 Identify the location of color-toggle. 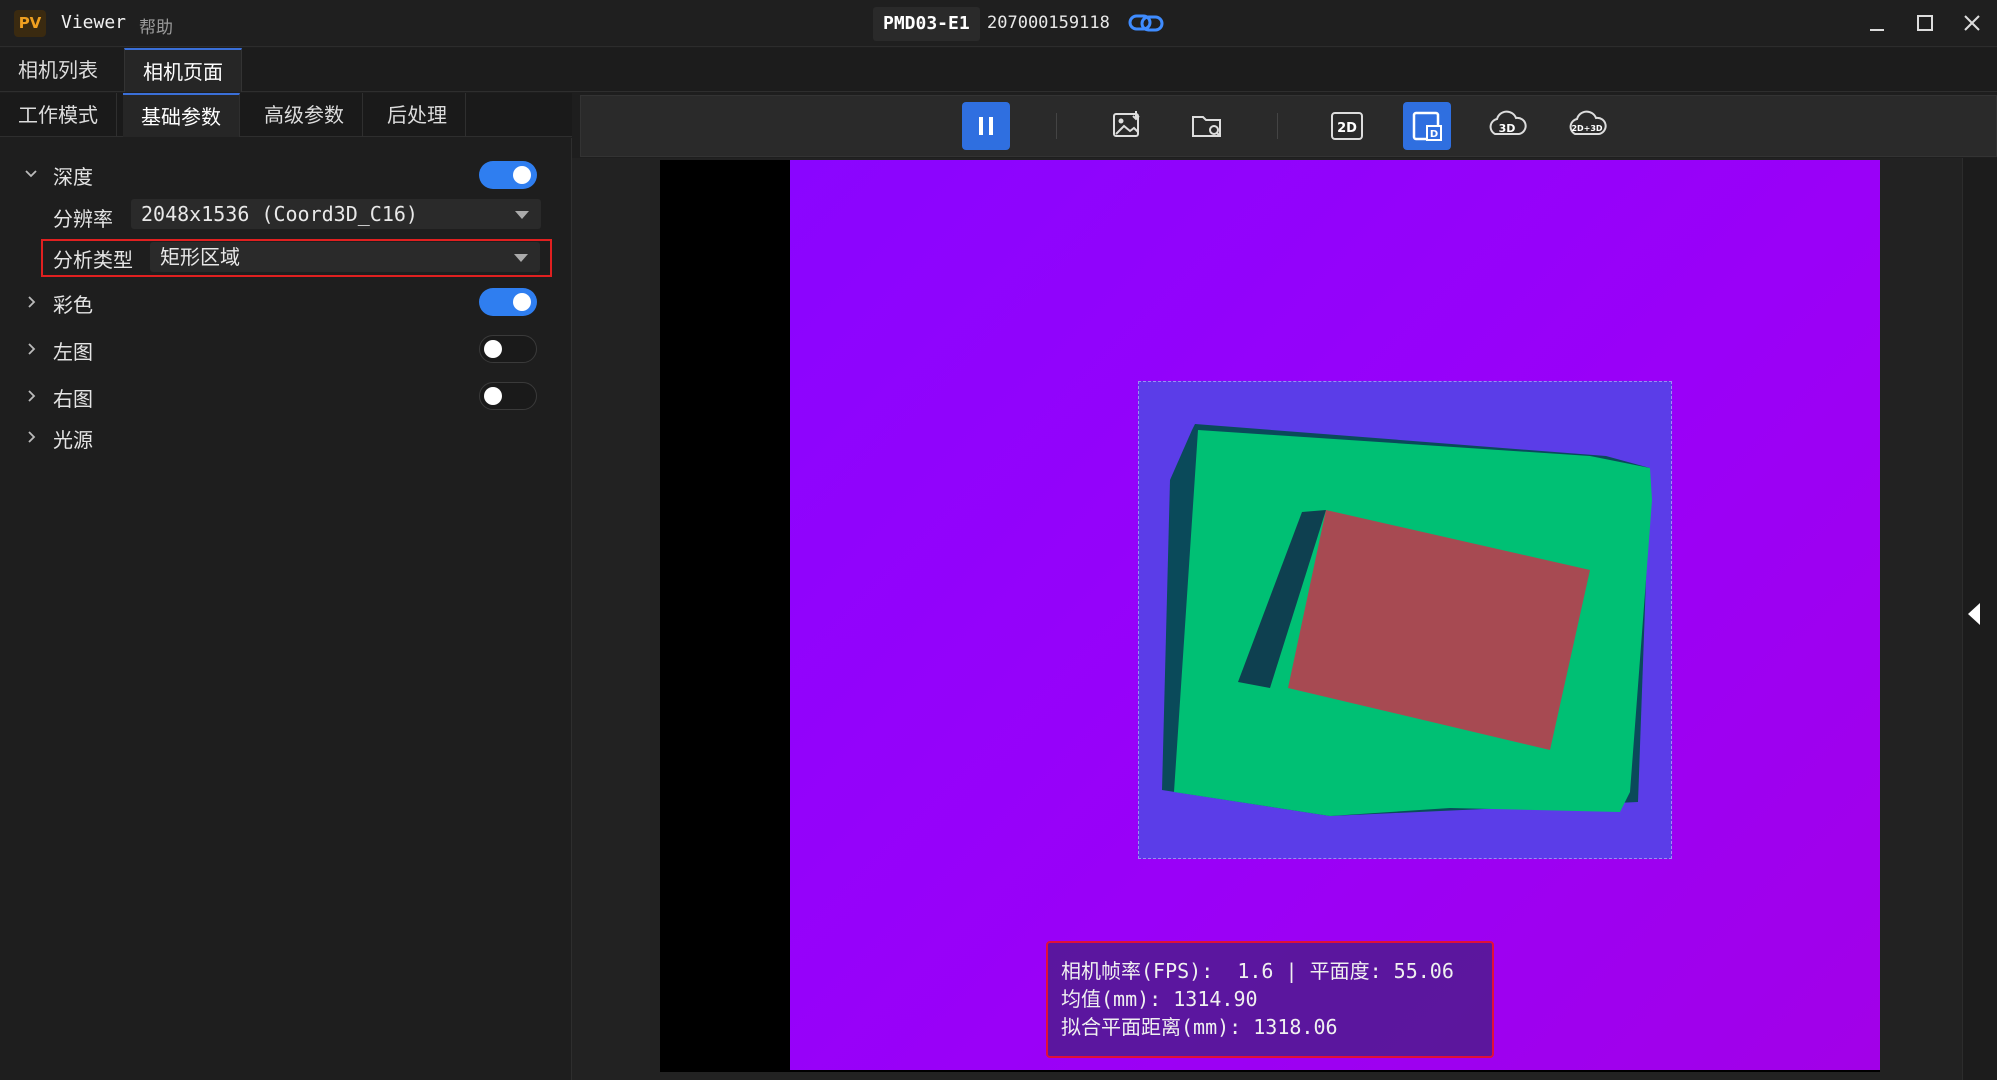
(508, 302).